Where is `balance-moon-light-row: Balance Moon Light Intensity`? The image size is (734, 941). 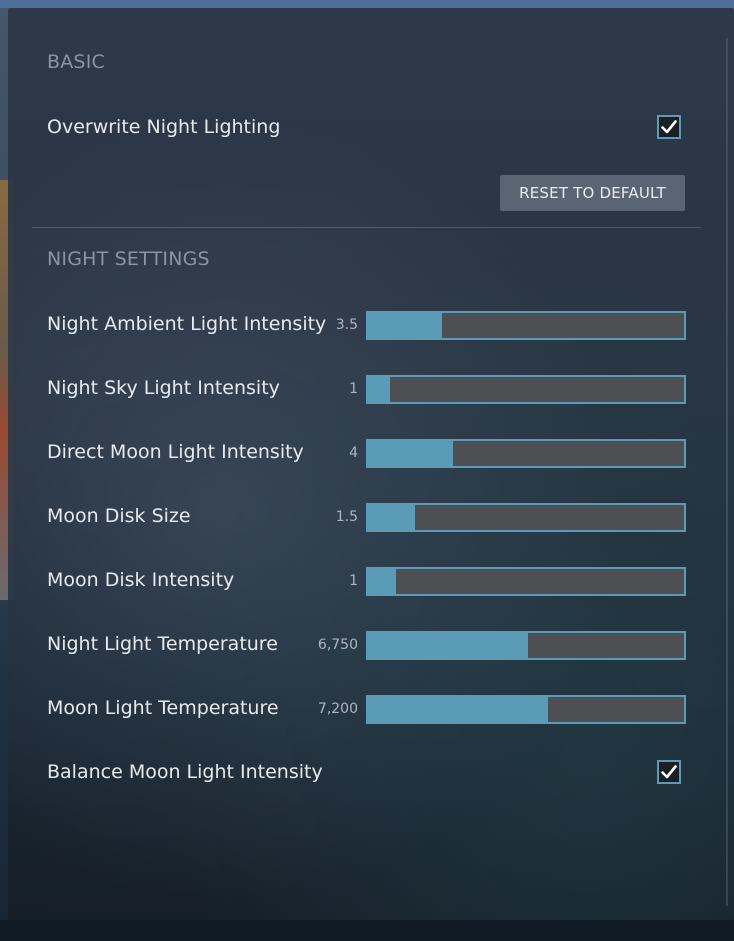
balance-moon-light-row: Balance Moon Light Intensity is located at coordinates (371, 773).